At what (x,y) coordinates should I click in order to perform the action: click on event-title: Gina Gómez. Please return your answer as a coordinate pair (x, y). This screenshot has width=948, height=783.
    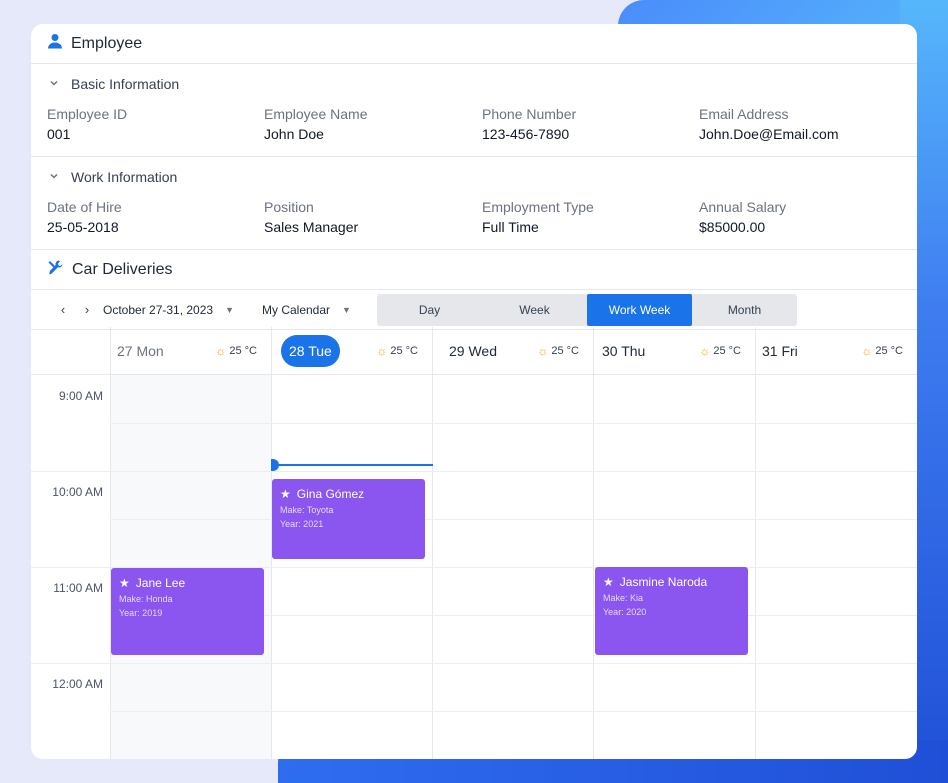
    Looking at the image, I should click on (330, 494).